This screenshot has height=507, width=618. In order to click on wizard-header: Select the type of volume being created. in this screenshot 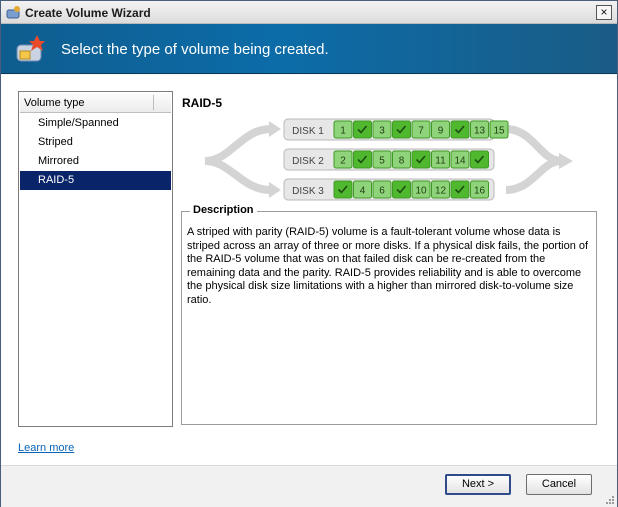, I will do `click(309, 49)`.